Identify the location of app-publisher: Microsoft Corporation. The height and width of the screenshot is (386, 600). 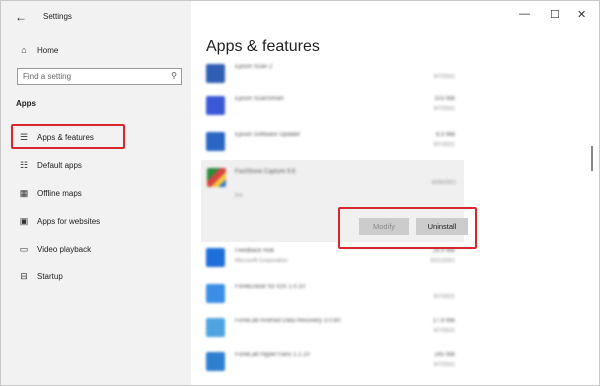
(261, 261).